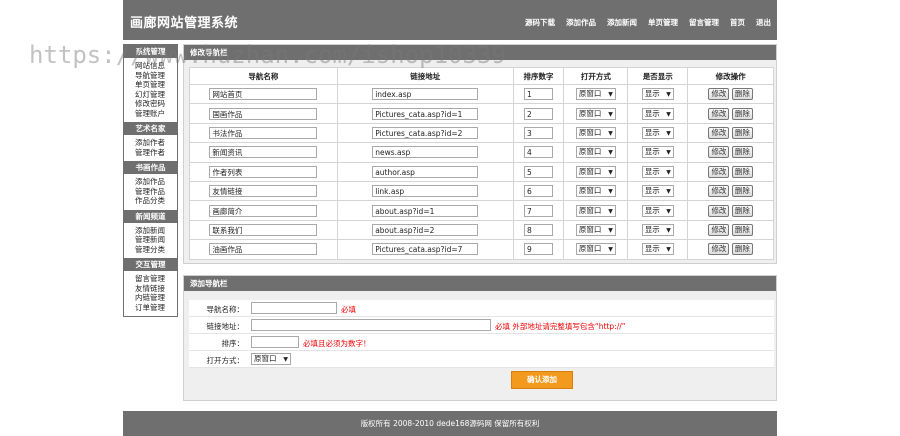 Image resolution: width=900 pixels, height=436 pixels. What do you see at coordinates (263, 152) in the screenshot?
I see `nav-name-input: 新闻资讯` at bounding box center [263, 152].